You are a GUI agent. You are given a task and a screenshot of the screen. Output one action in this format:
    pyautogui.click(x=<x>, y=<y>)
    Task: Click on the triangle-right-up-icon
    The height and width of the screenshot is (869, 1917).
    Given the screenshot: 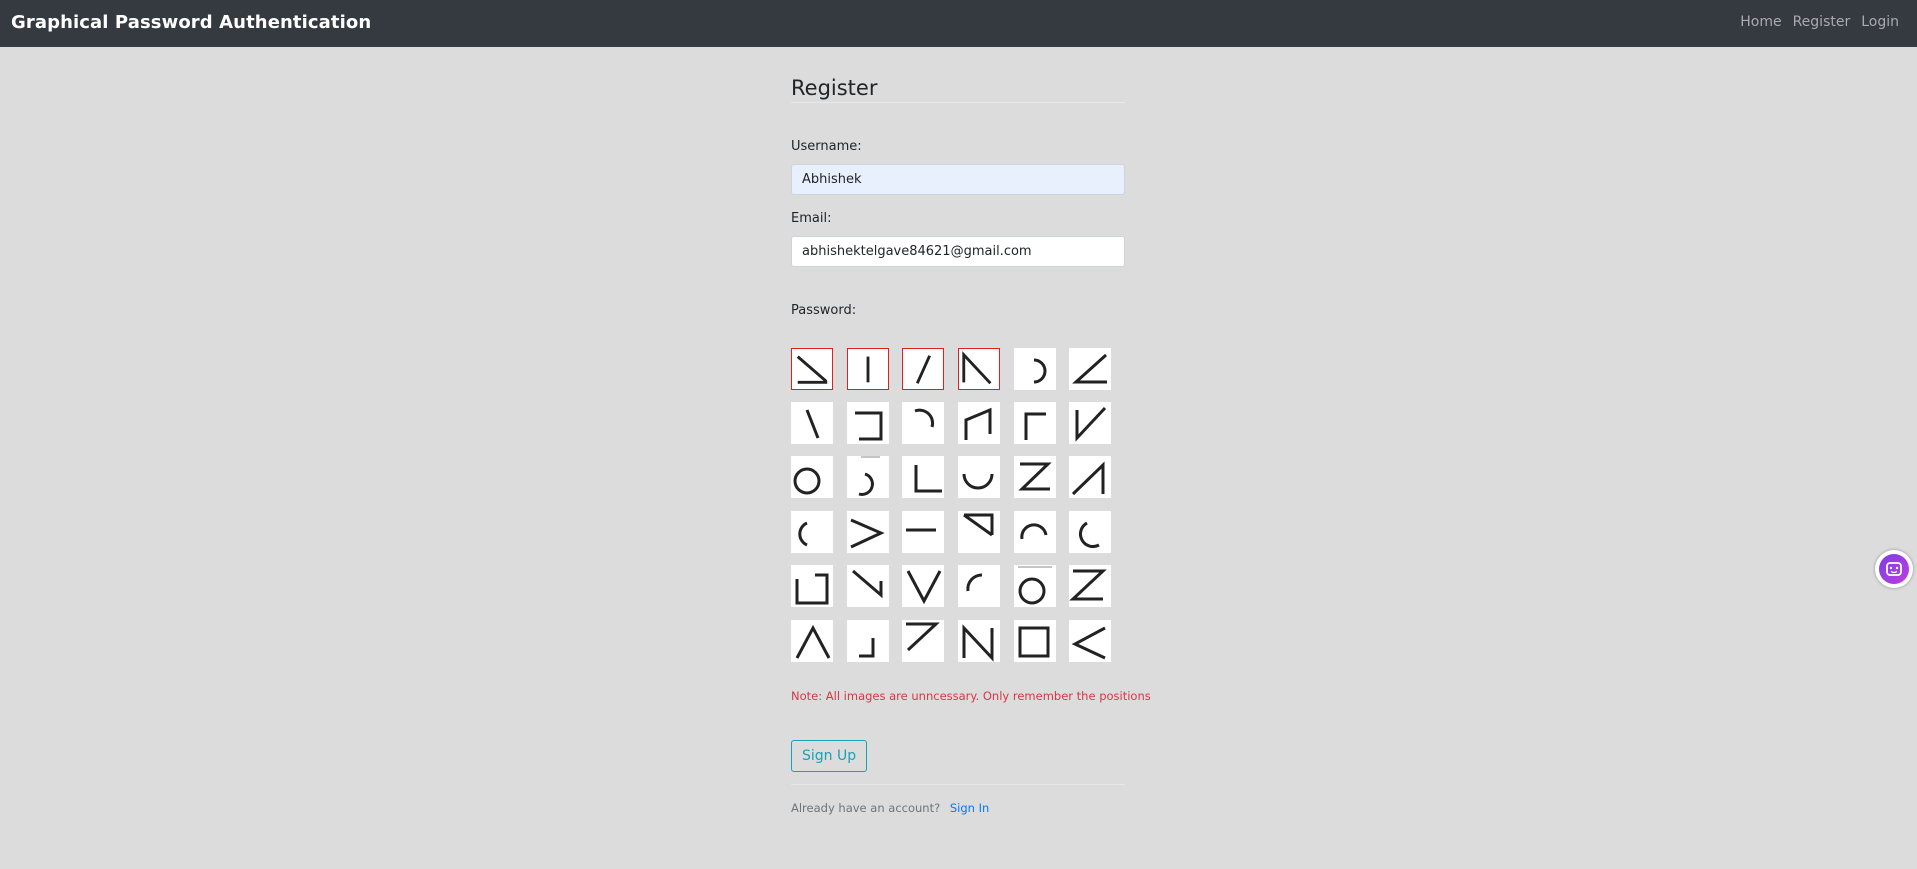 What is the action you would take?
    pyautogui.click(x=1088, y=478)
    